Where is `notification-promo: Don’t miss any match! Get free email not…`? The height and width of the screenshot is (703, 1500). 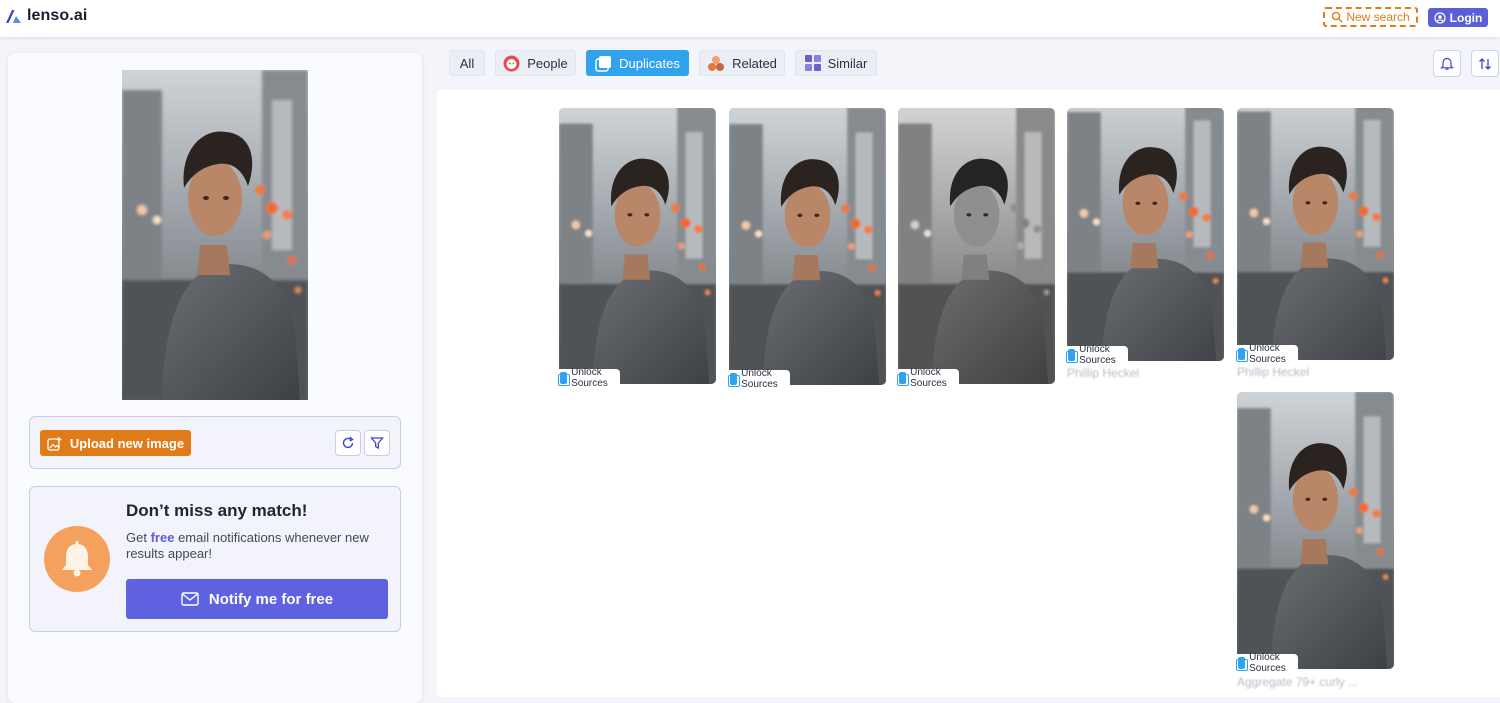
notification-promo: Don’t miss any match! Get free email not… is located at coordinates (215, 559).